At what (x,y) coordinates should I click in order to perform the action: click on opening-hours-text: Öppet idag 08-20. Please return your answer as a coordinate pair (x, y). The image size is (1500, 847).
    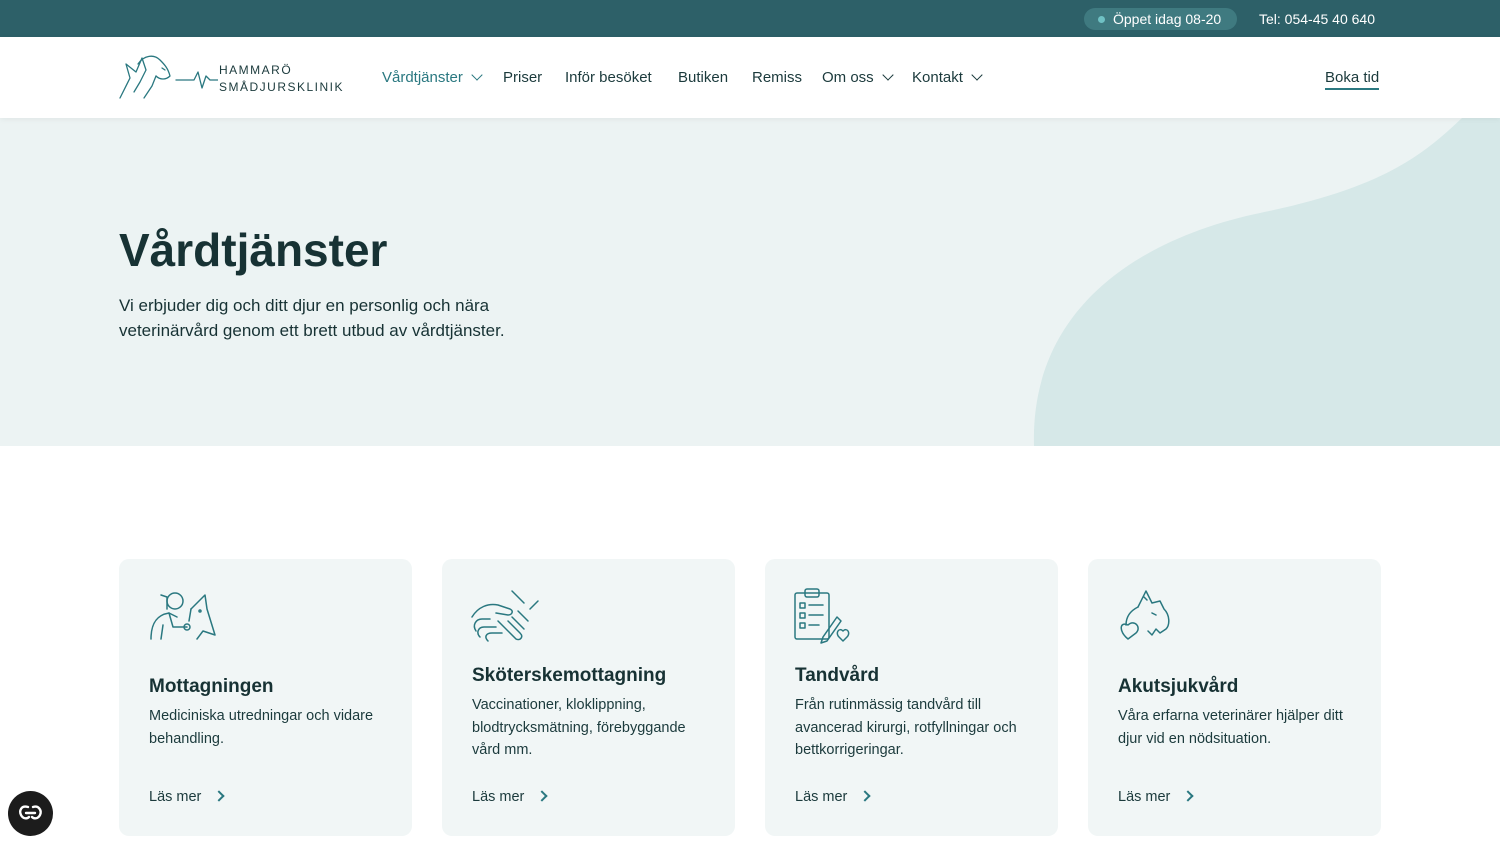
    Looking at the image, I should click on (1167, 19).